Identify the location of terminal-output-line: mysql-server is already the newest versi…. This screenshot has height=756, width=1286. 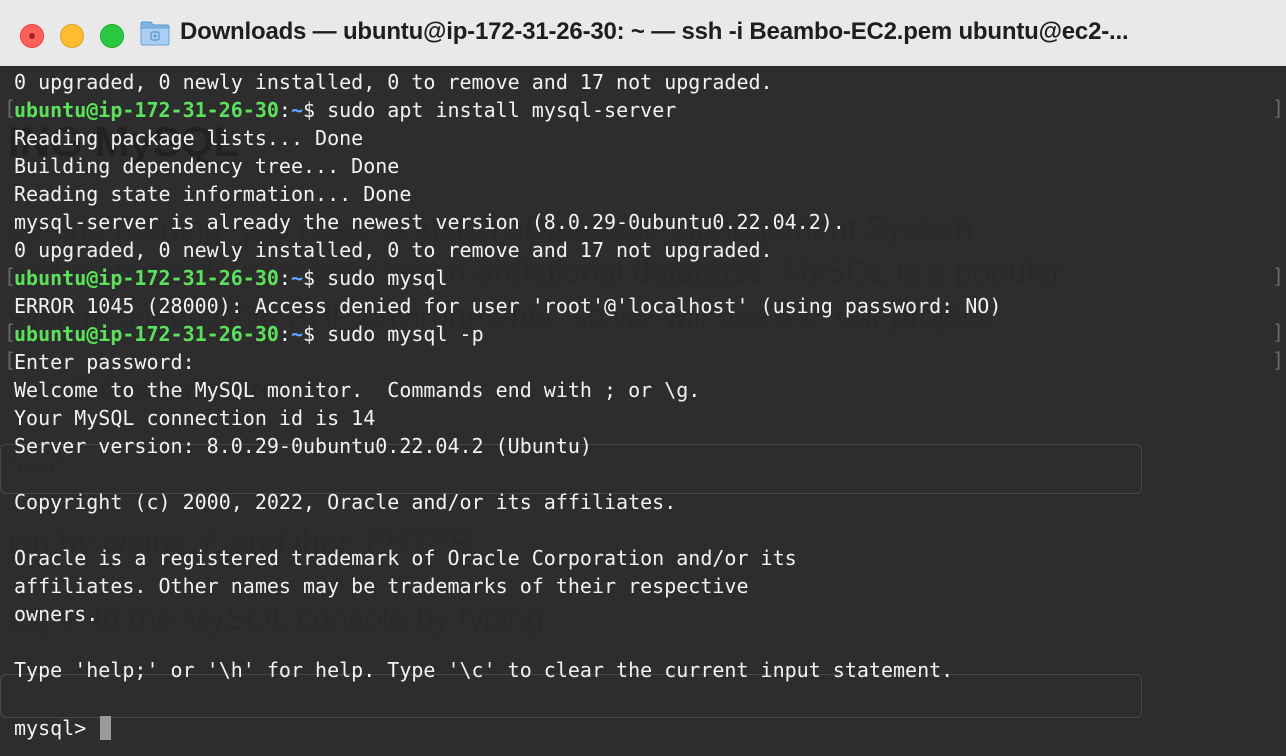
(429, 222).